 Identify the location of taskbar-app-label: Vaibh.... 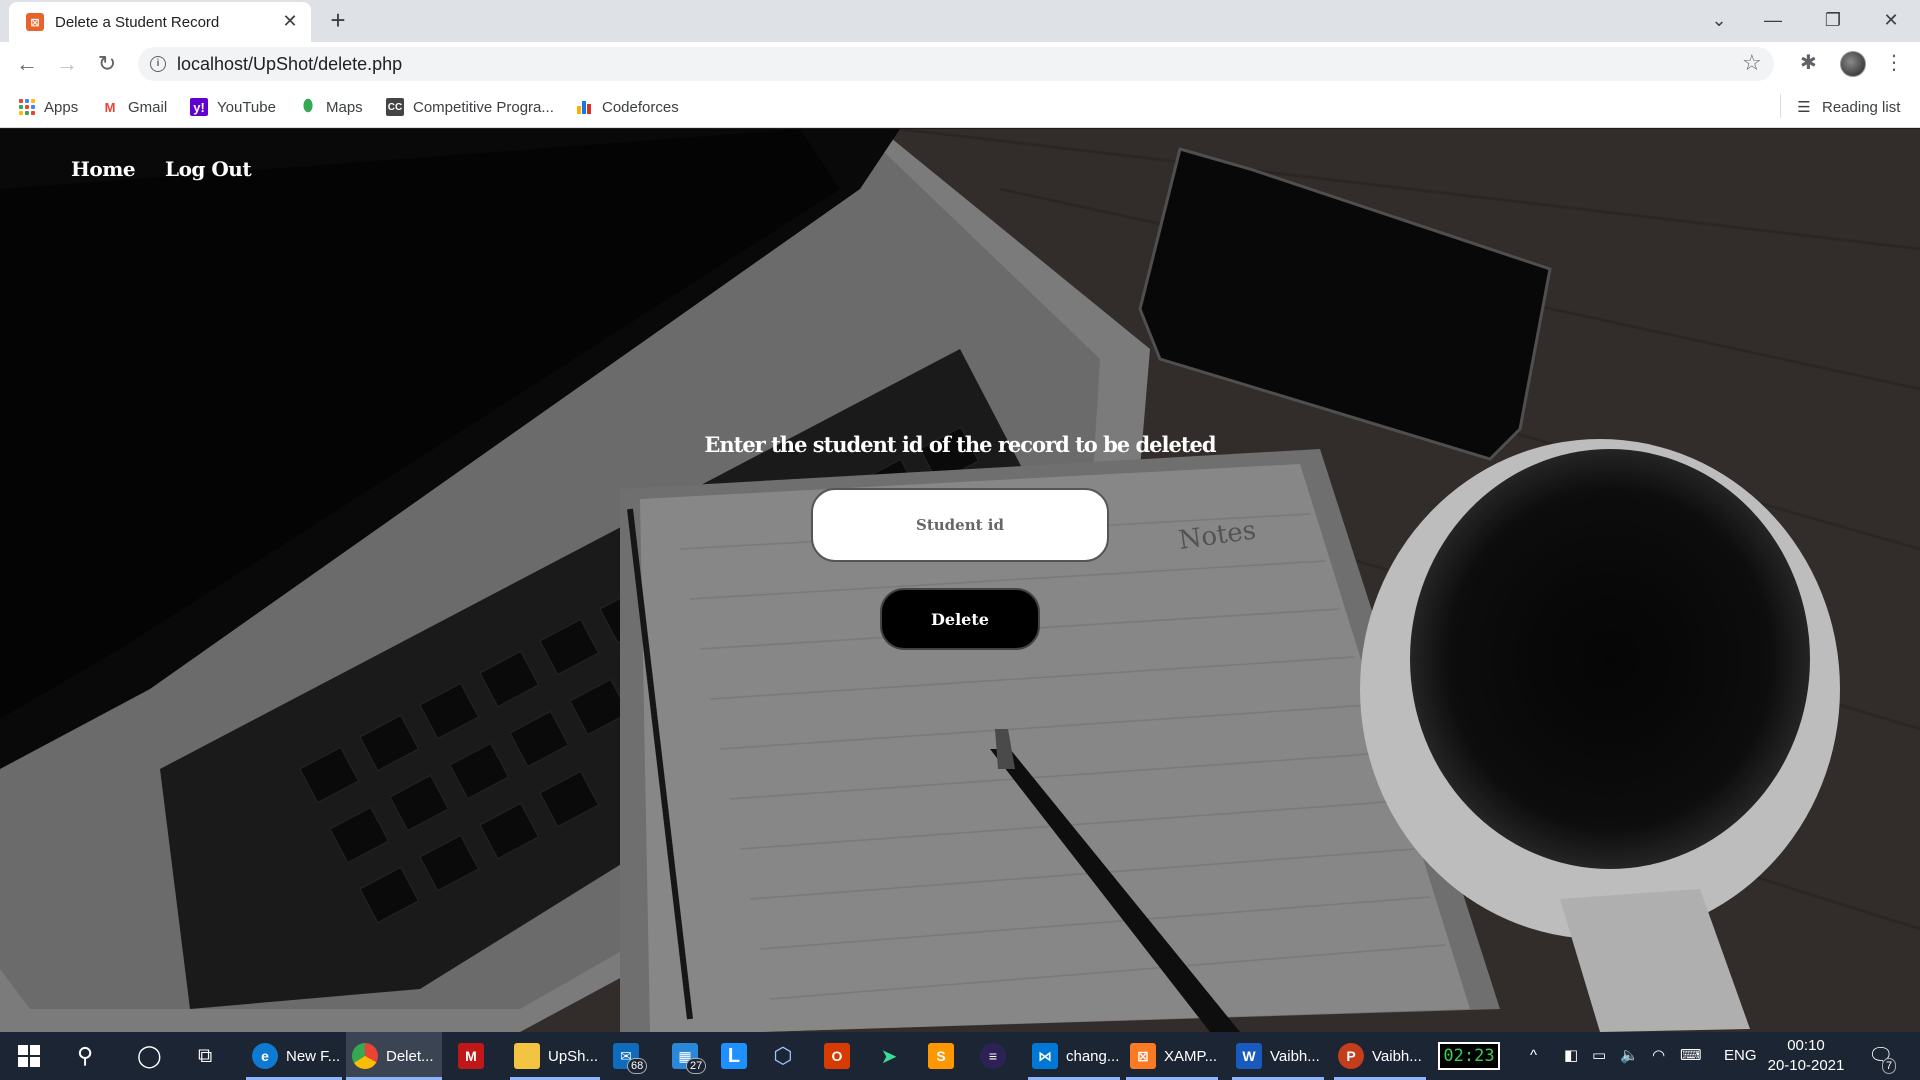
(1397, 1056).